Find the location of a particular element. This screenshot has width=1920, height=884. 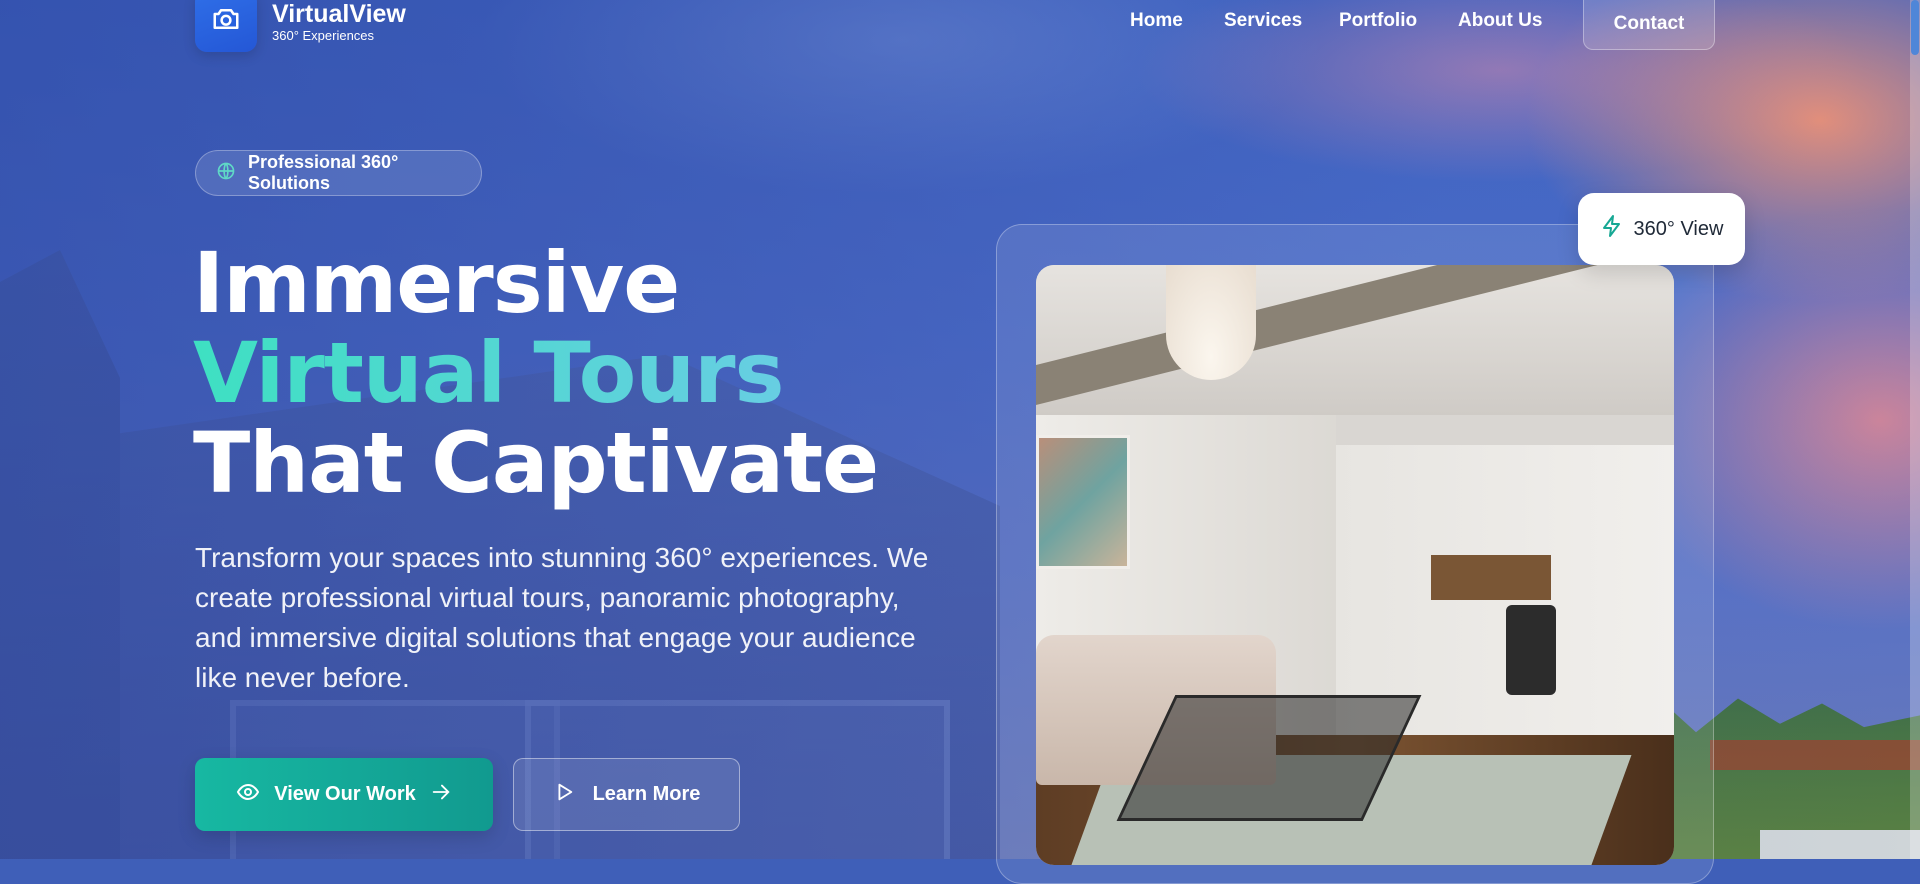

hero-headline: Immersive Virtual Tours That Captivate is located at coordinates (536, 373).